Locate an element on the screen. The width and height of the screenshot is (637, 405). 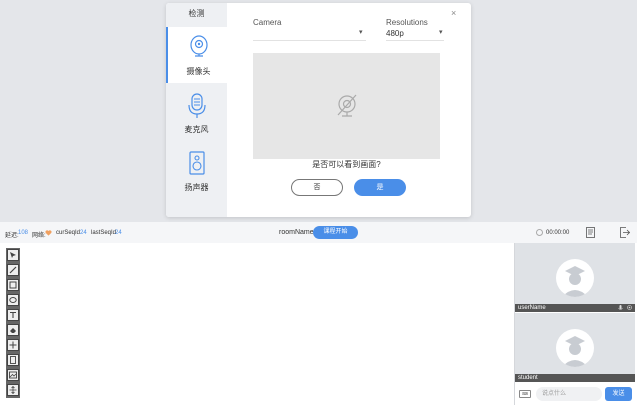
video-tile-student: student is located at coordinates (575, 347).